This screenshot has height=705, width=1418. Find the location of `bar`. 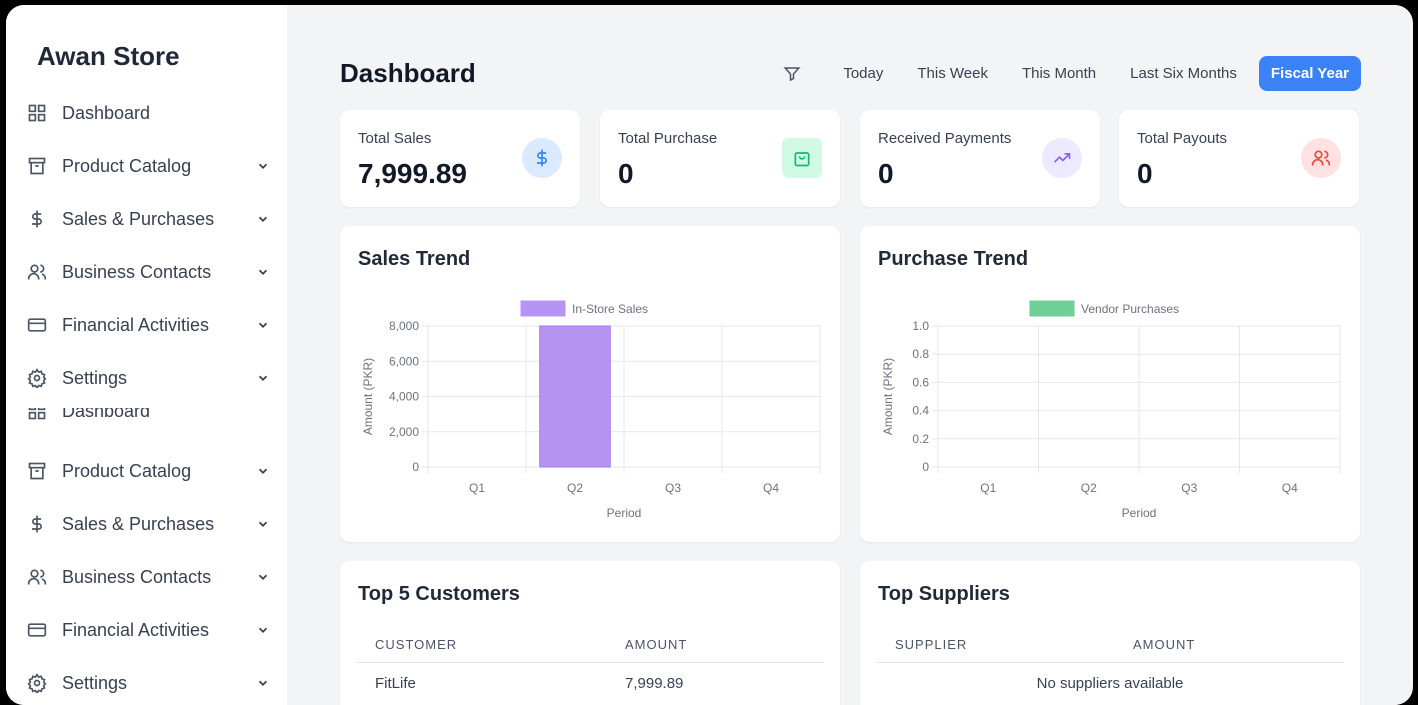

bar is located at coordinates (575, 396).